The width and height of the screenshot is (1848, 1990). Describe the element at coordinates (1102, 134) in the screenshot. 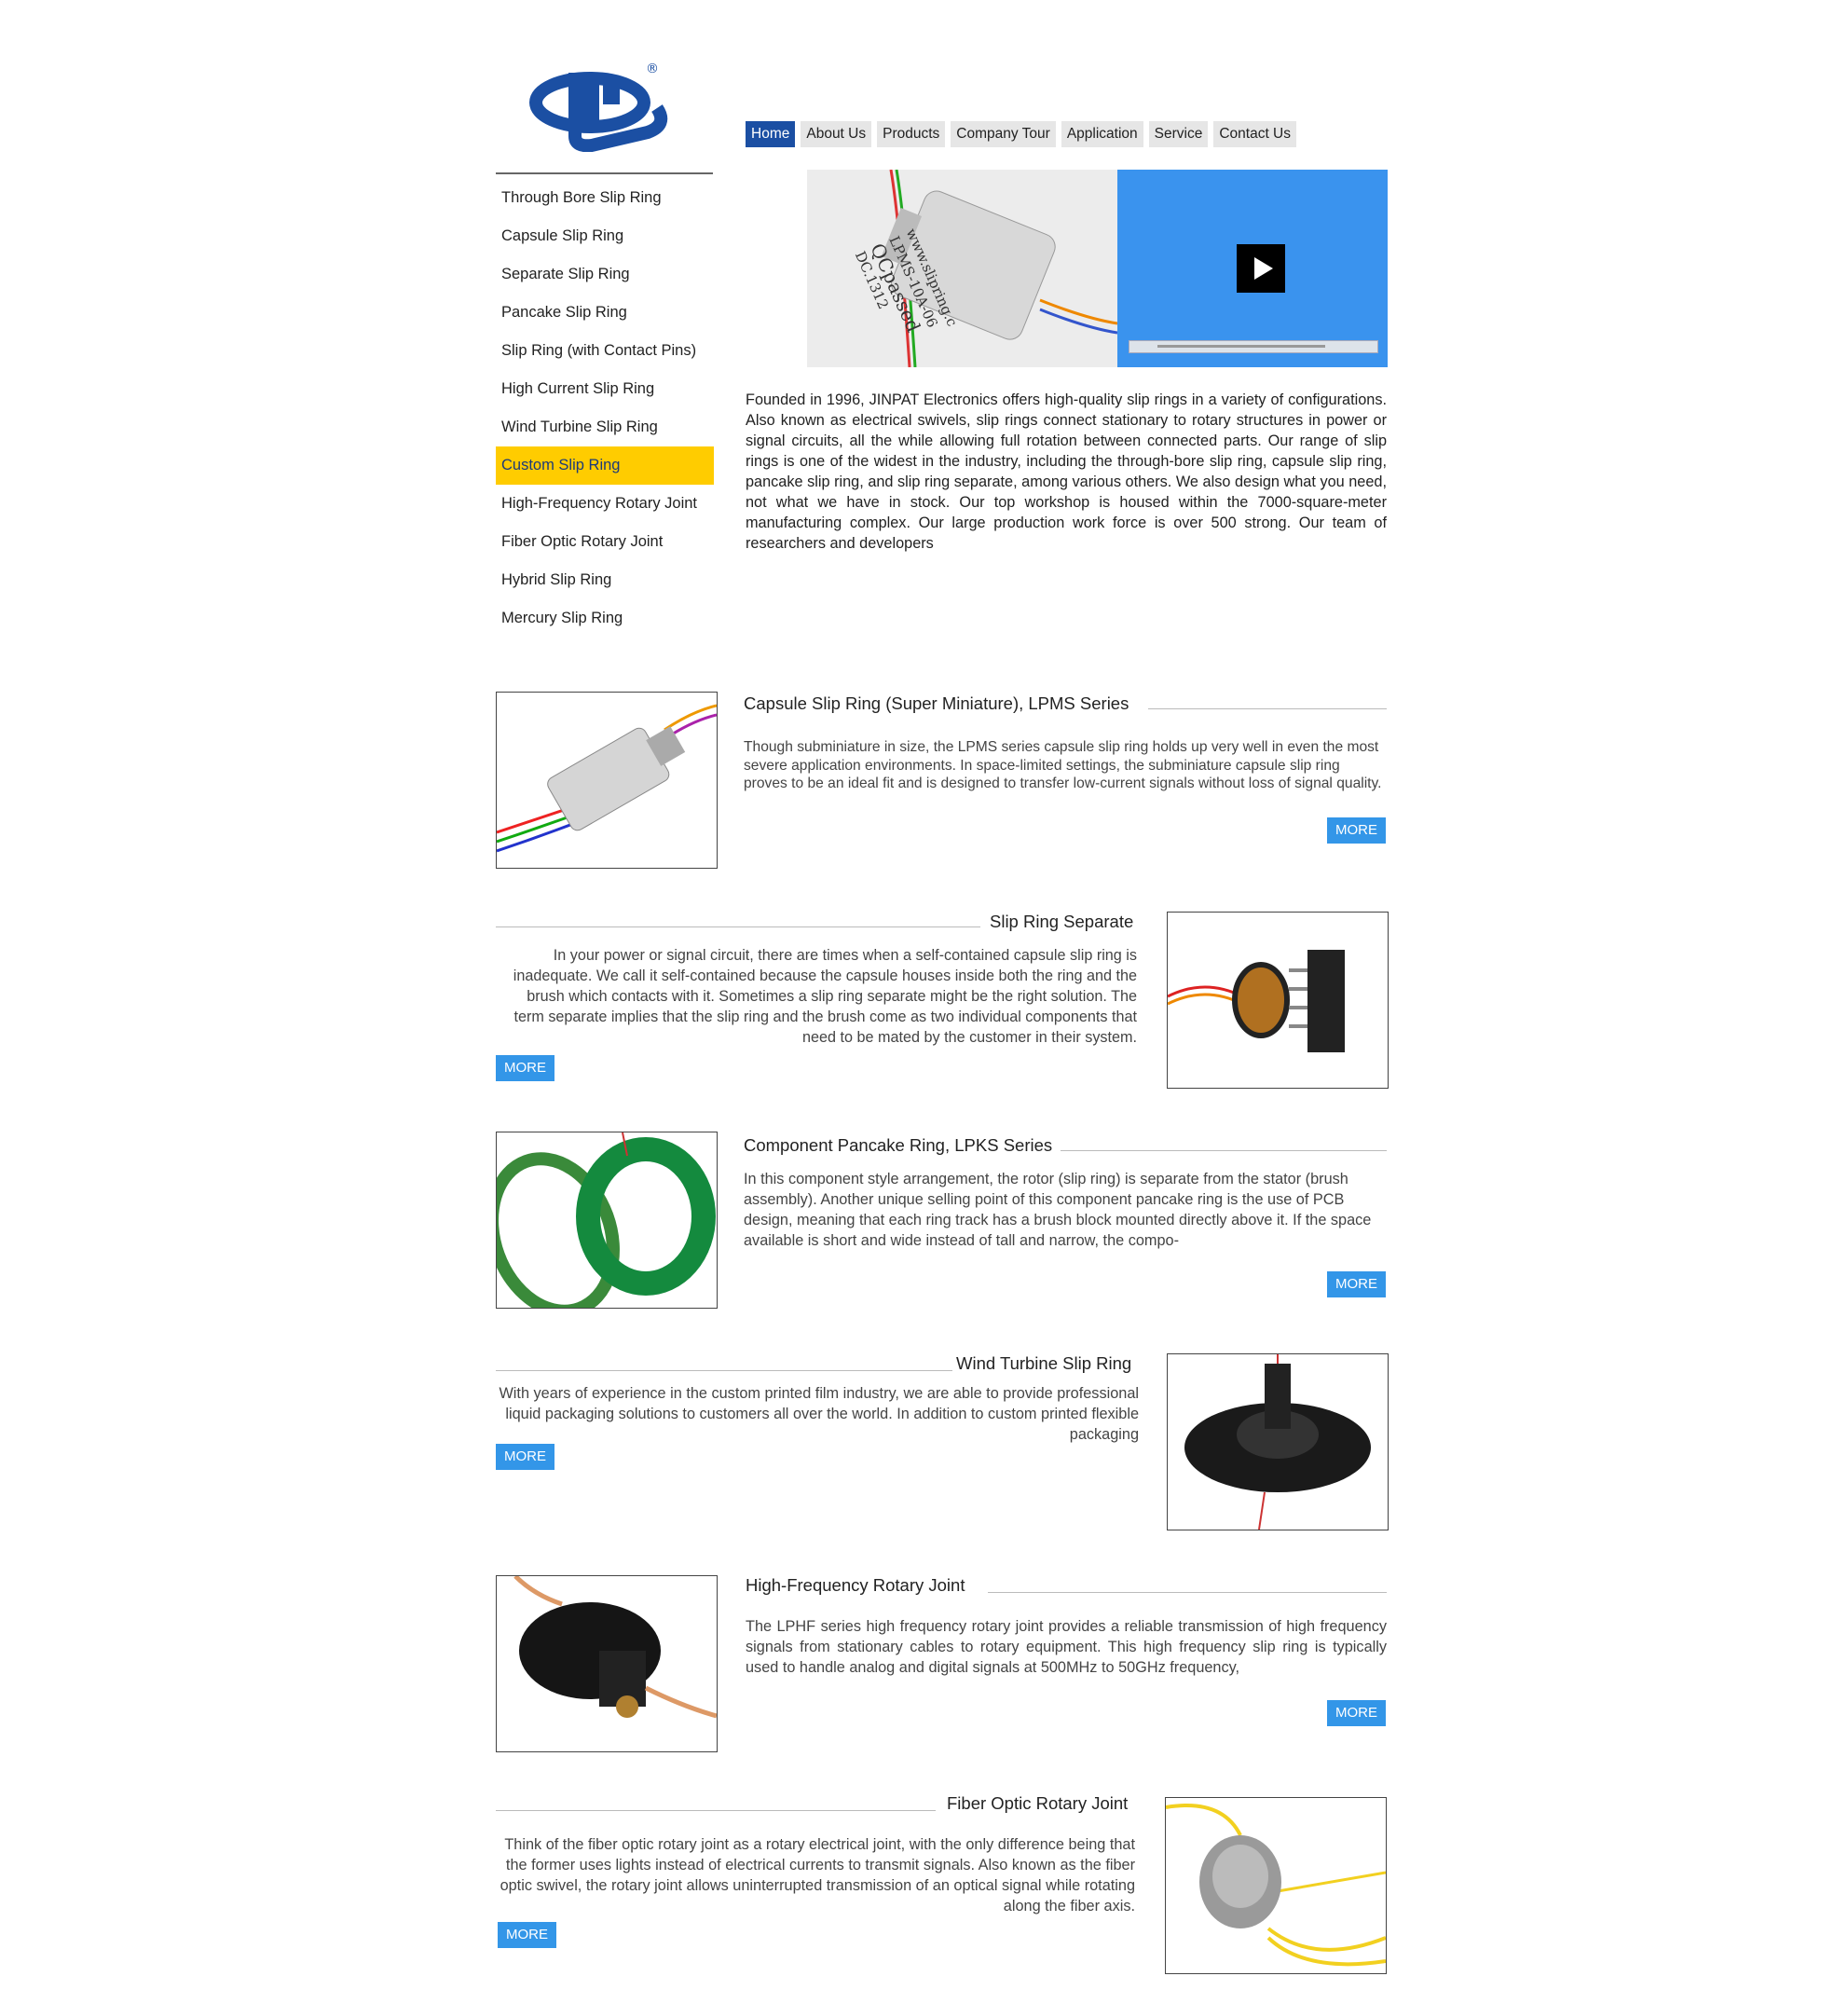

I see `nav-application: Application` at that location.